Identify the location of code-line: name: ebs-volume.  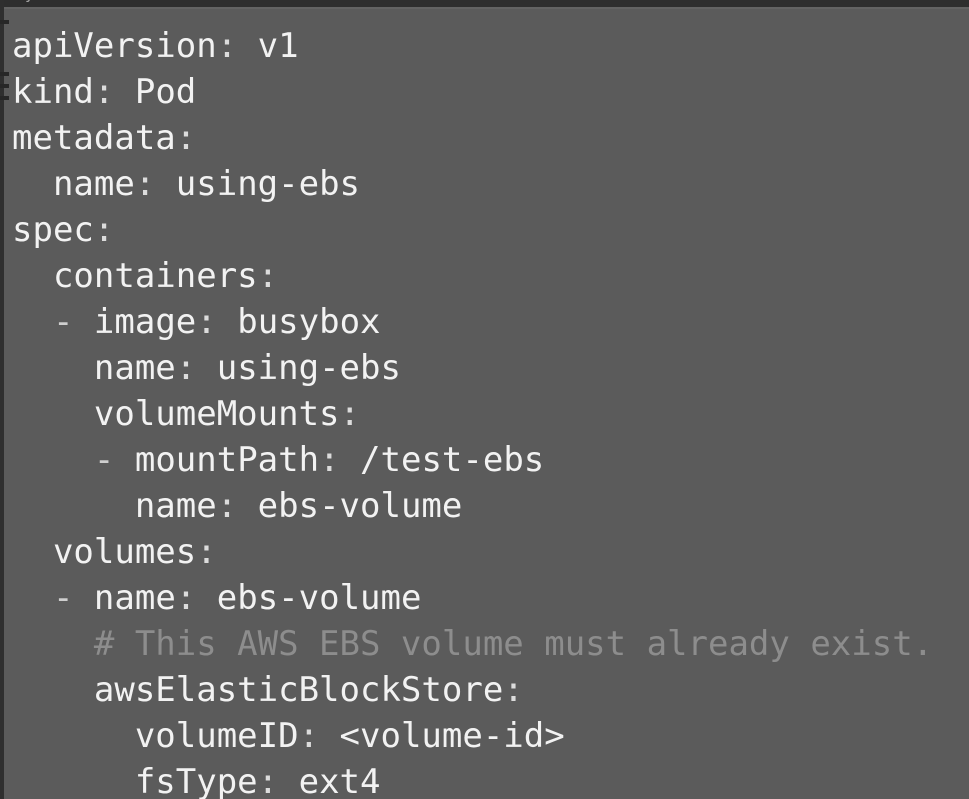
(484, 506).